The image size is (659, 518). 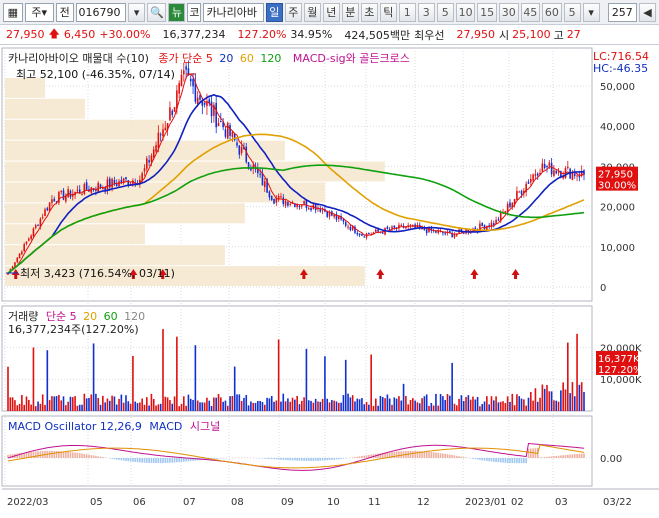 I want to click on mode-select: 전, so click(x=65, y=12).